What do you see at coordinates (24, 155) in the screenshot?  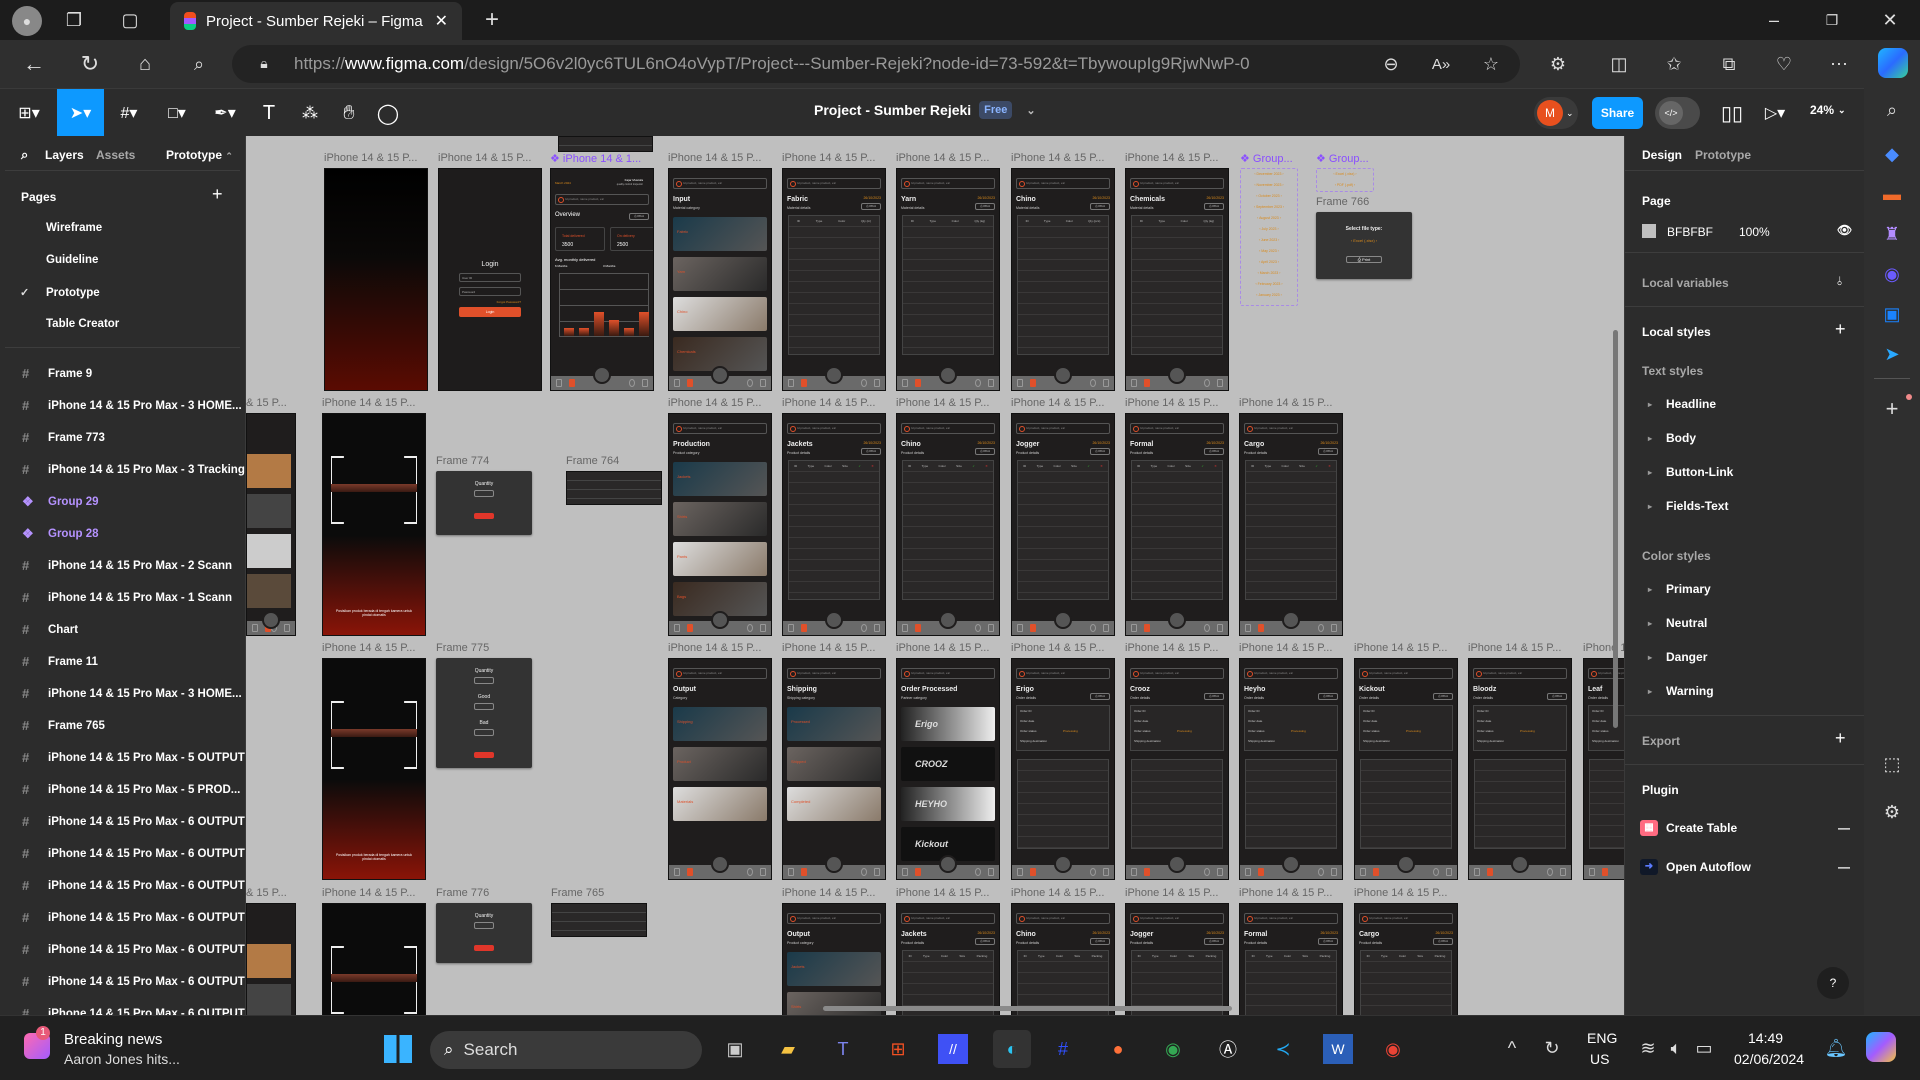 I see `search-layers-icon: ⌕` at bounding box center [24, 155].